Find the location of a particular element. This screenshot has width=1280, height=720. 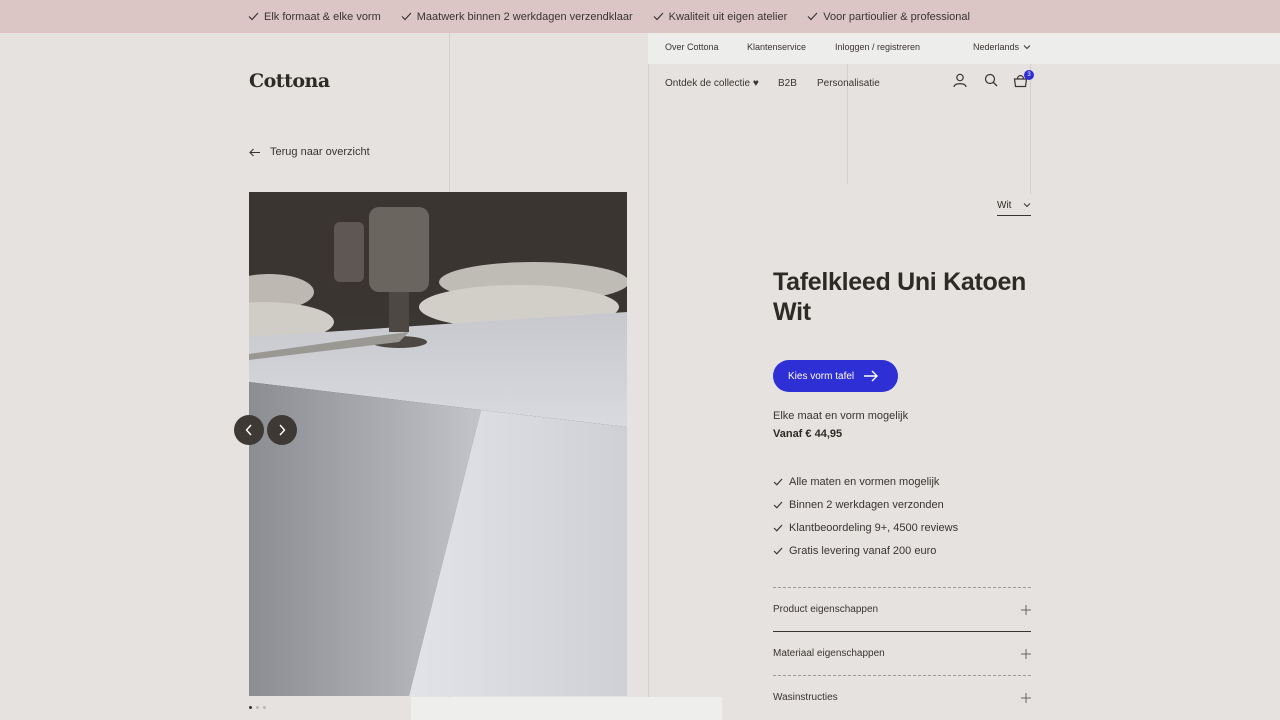

usp-item: Voor partioulier & professional is located at coordinates (888, 17).